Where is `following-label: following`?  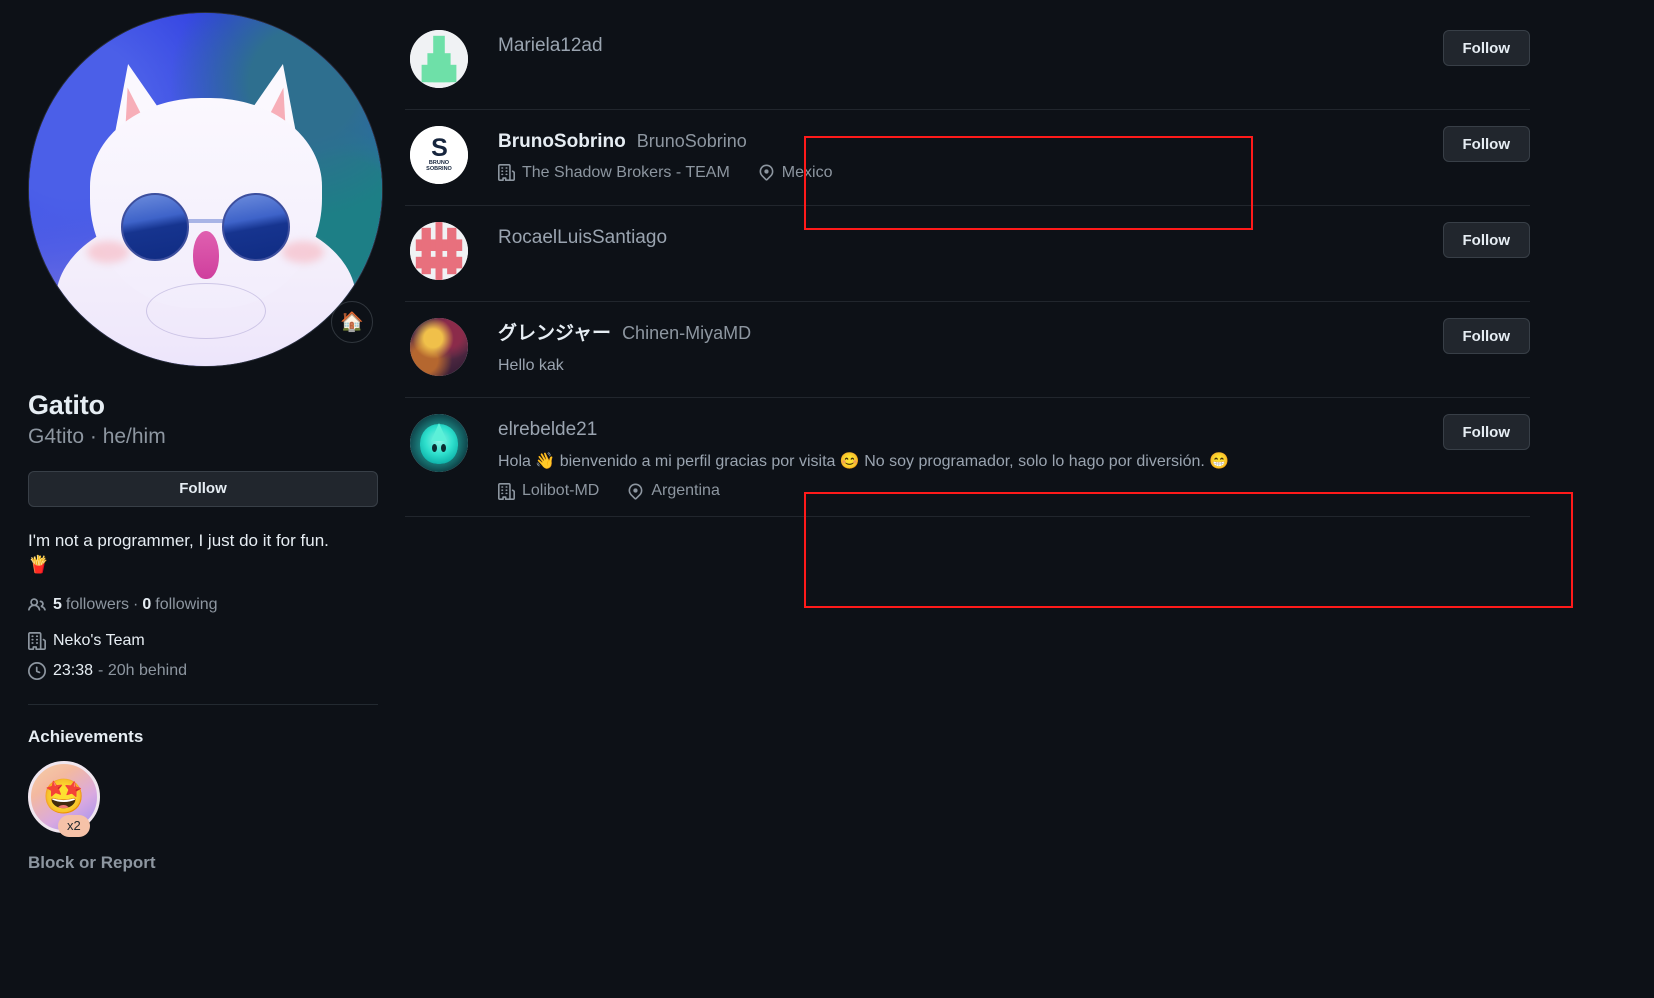 following-label: following is located at coordinates (186, 604).